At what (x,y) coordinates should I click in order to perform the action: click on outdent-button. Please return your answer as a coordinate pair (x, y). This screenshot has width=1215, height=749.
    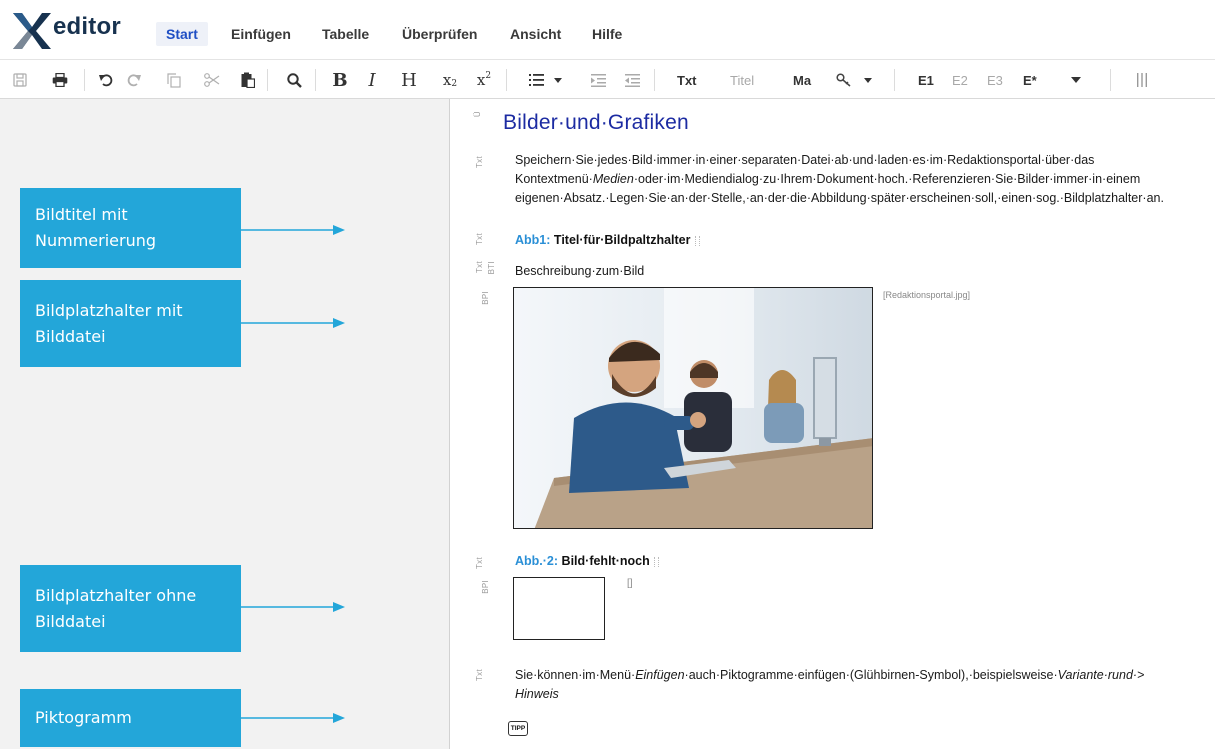
    Looking at the image, I should click on (632, 80).